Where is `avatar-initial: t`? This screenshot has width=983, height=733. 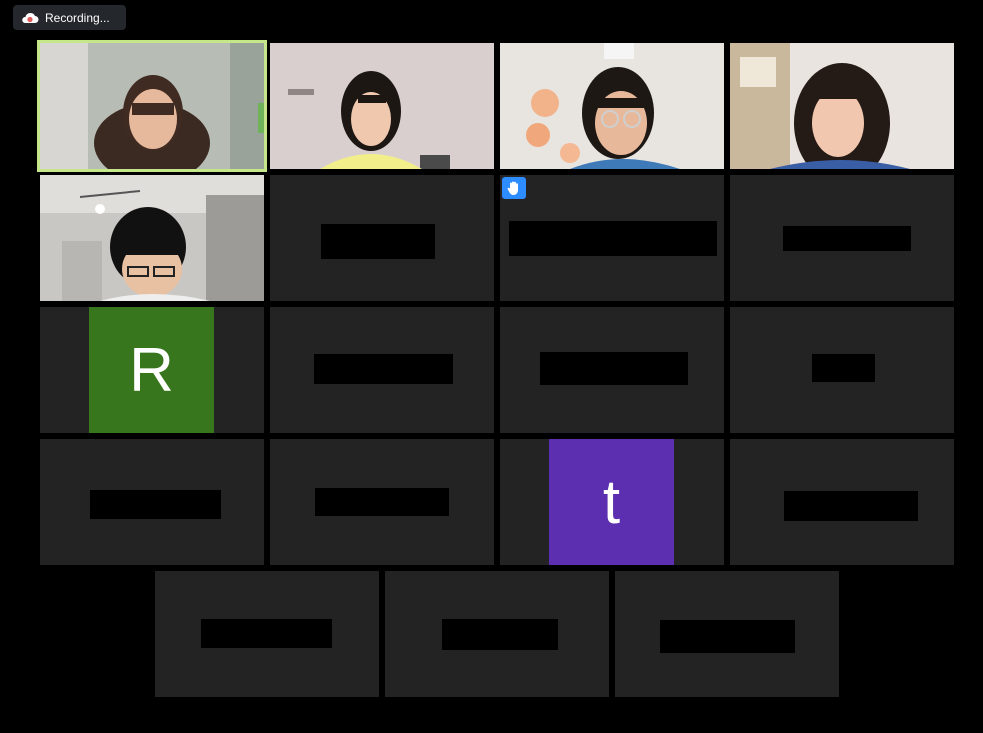
avatar-initial: t is located at coordinates (611, 502).